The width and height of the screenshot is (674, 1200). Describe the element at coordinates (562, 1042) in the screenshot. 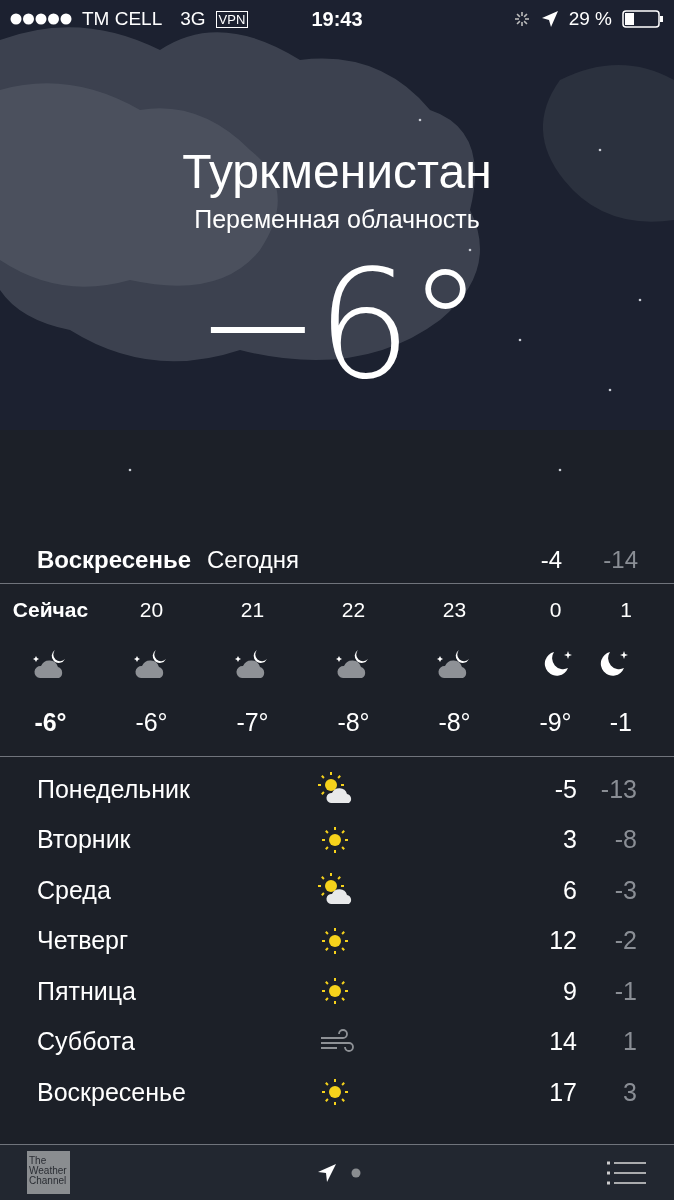

I see `high-temperature: 14` at that location.